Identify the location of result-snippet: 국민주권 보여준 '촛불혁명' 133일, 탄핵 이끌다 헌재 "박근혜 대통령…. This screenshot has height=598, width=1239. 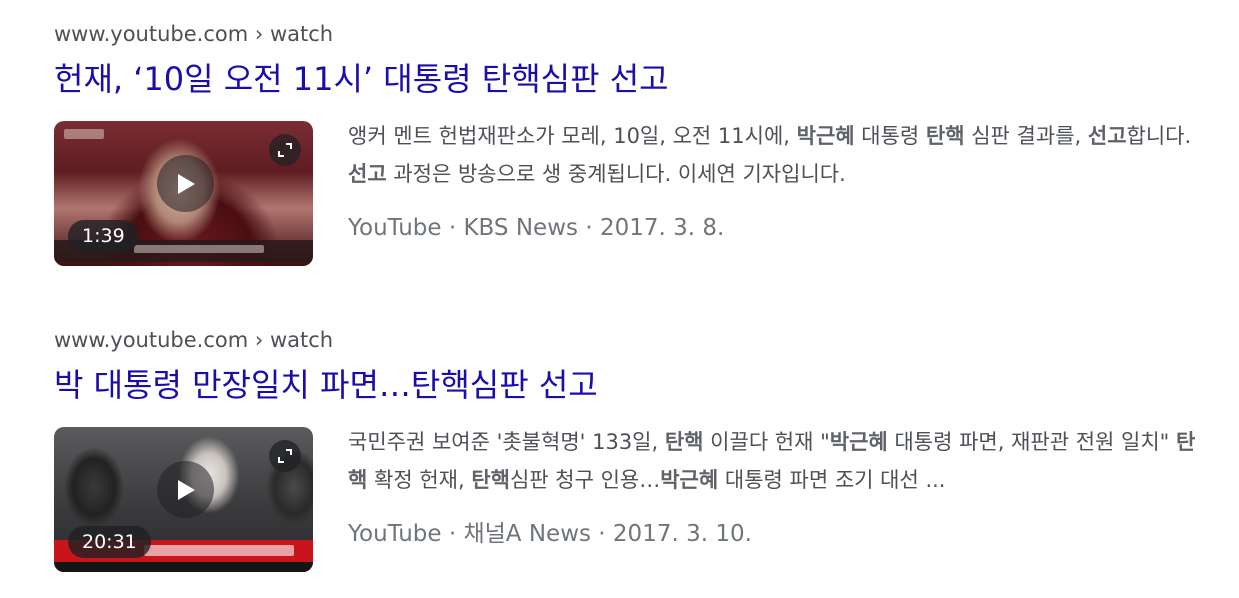
(773, 461).